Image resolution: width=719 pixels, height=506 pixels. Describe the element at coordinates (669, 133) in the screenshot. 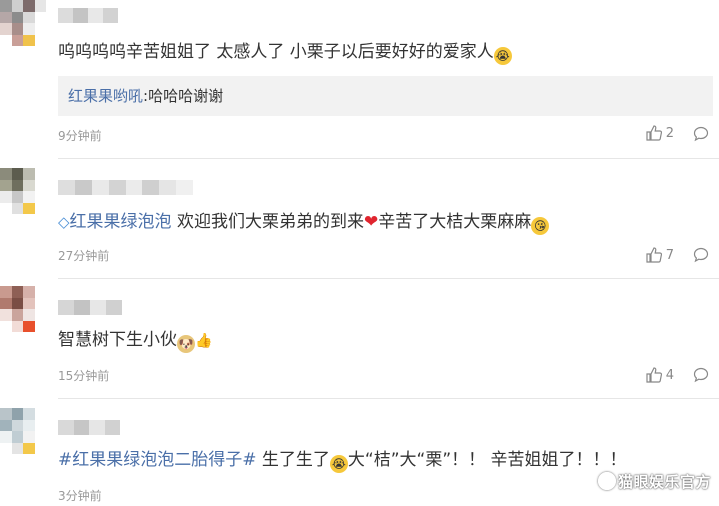

I see `like-count: 2` at that location.